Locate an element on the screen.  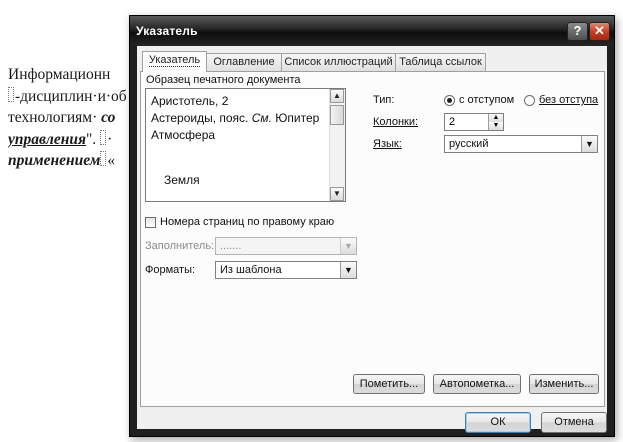
columns-label-text: Колонки: is located at coordinates (396, 122).